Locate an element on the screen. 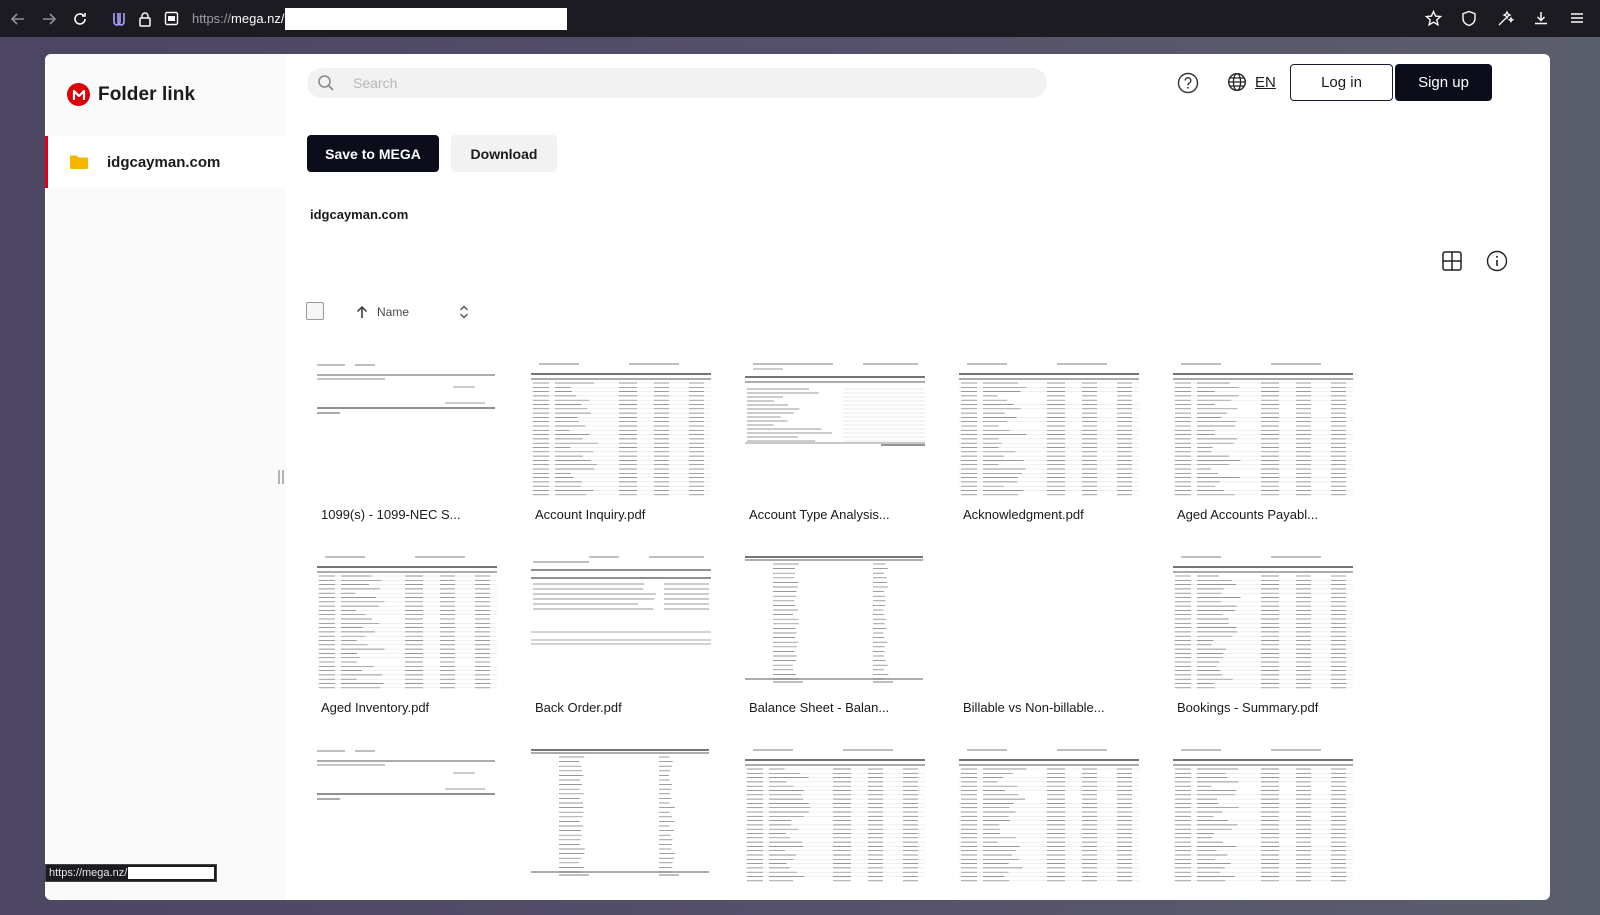  file-card: Bookings - Summary.pdf is located at coordinates (1262, 645).